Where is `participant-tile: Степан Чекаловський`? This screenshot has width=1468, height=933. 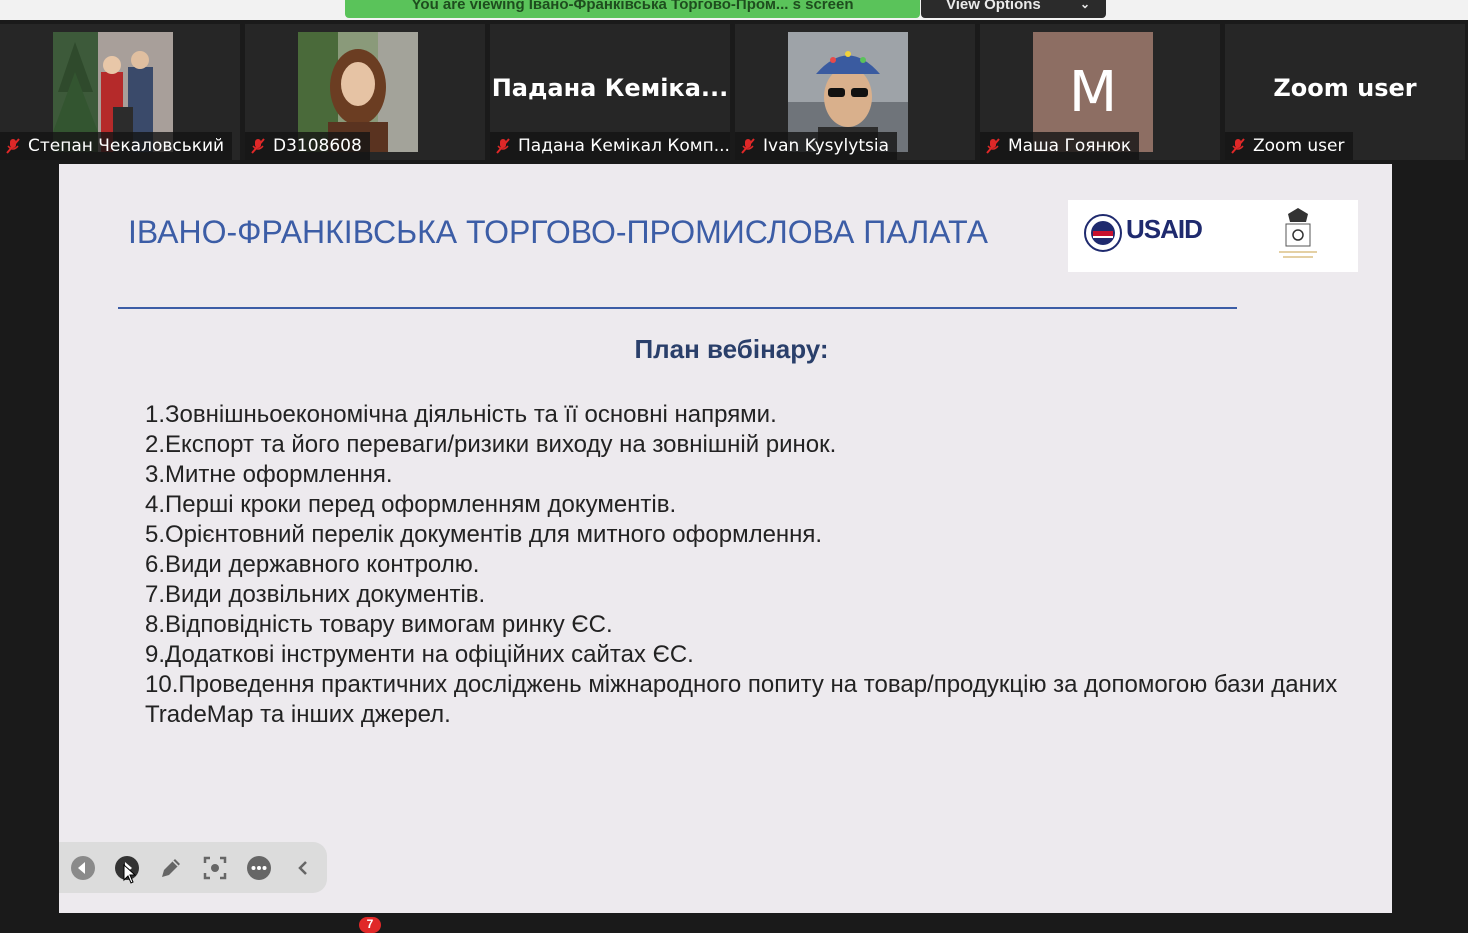 participant-tile: Степан Чекаловський is located at coordinates (120, 92).